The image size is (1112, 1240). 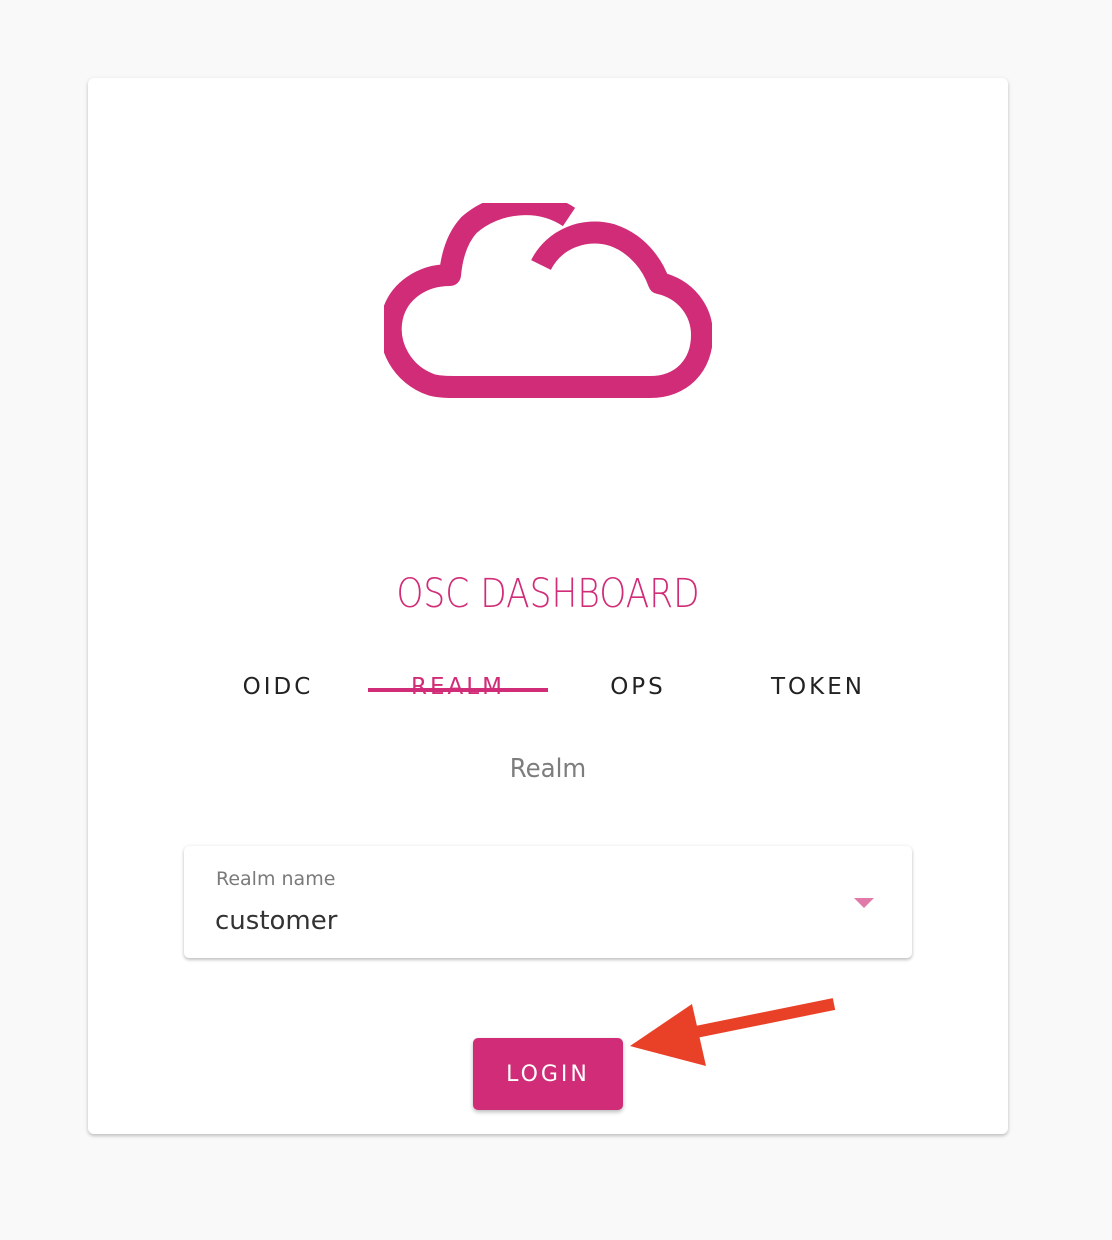 What do you see at coordinates (458, 654) in the screenshot?
I see `tab-realm: REALM` at bounding box center [458, 654].